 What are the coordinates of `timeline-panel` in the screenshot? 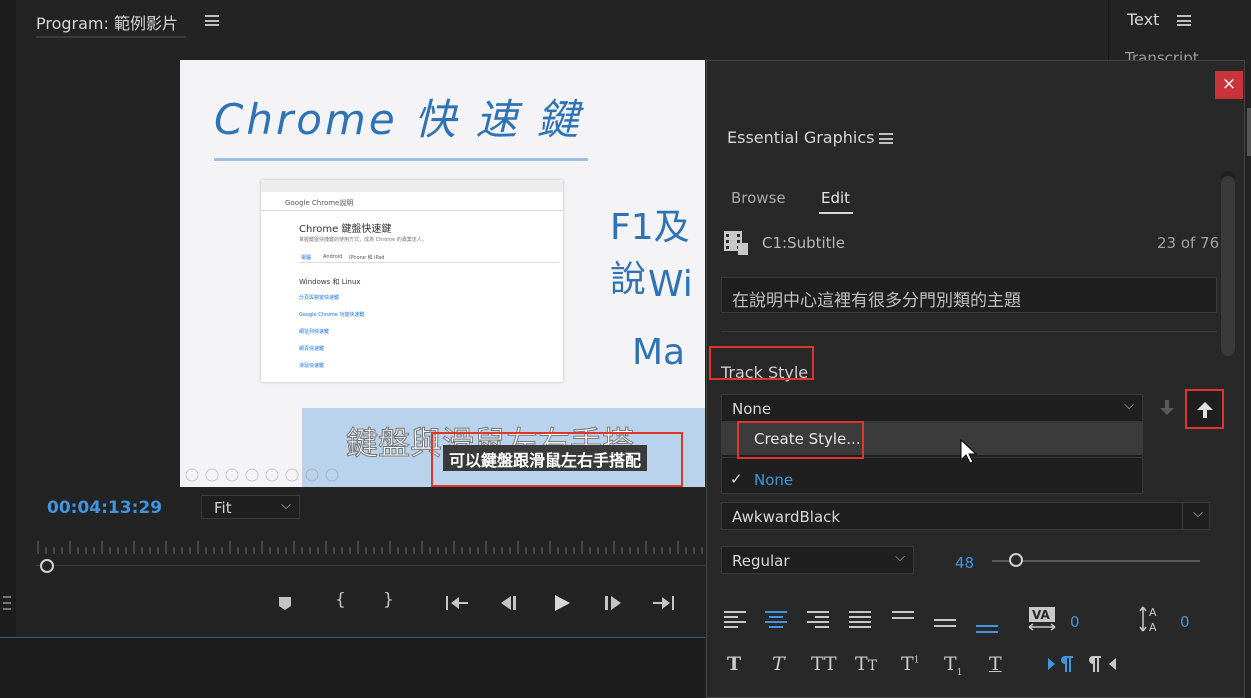 It's located at (352, 667).